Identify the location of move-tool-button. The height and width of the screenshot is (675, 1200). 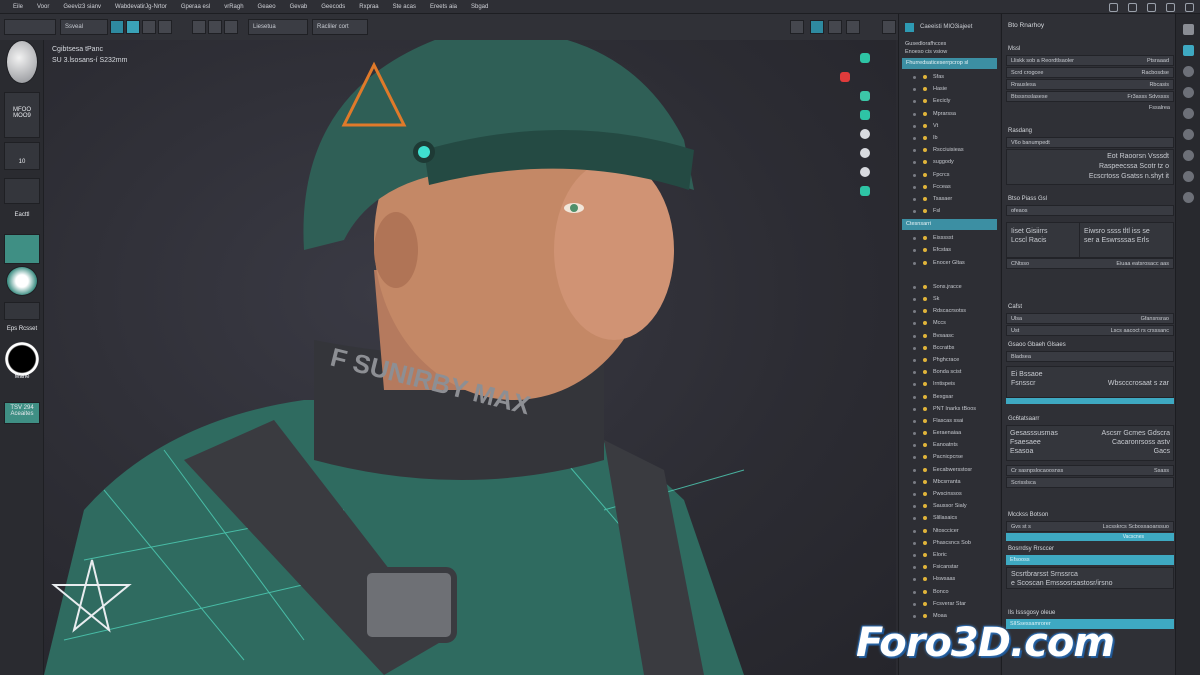
(117, 27).